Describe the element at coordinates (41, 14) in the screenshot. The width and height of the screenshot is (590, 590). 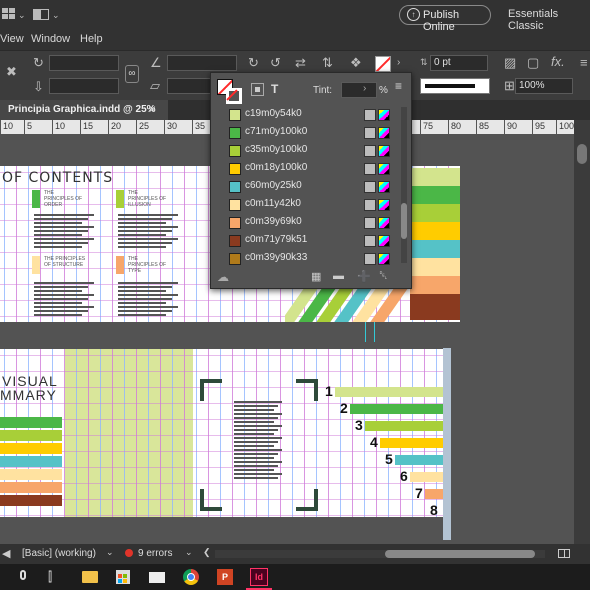
I see `screen-mode-icon` at that location.